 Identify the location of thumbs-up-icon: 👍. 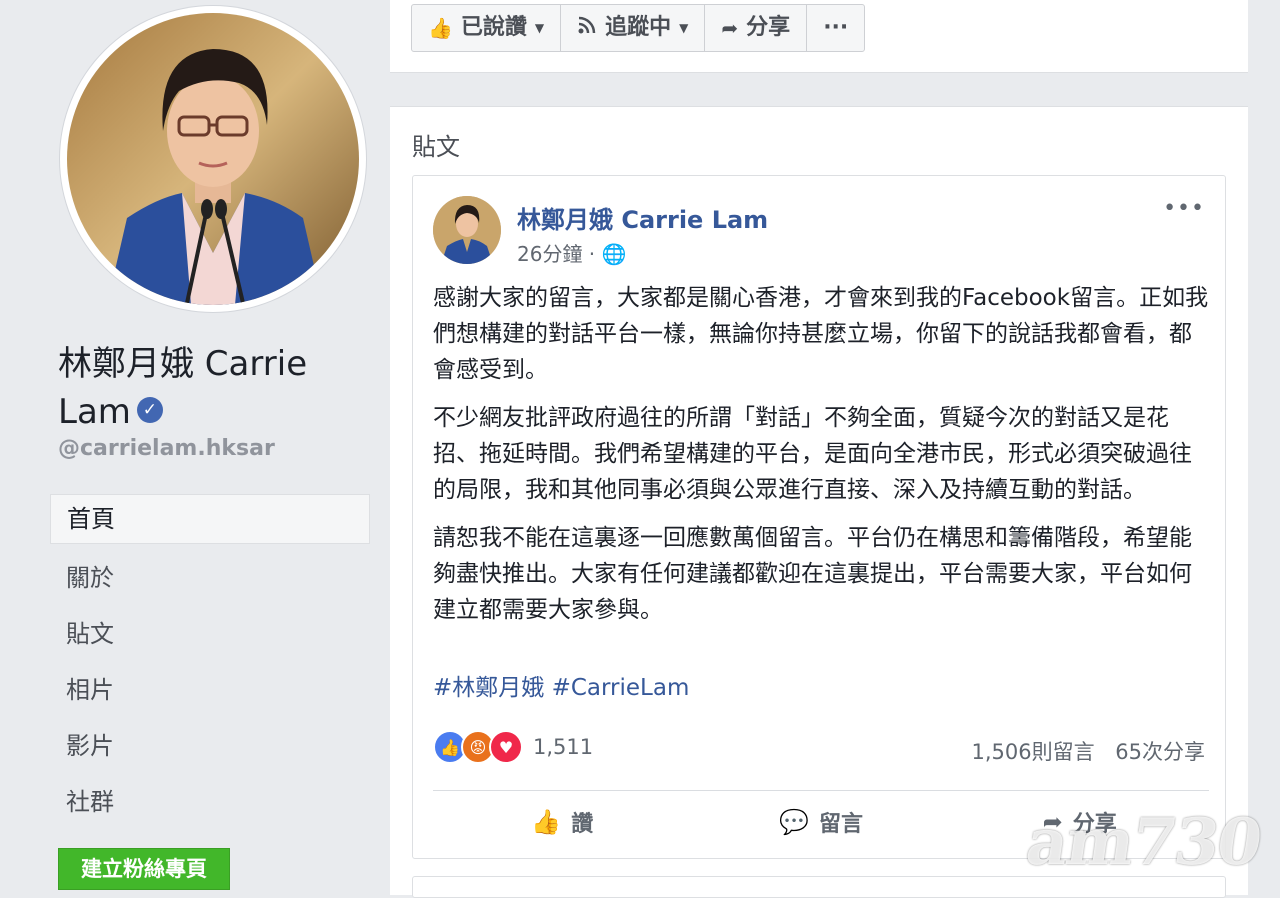
(440, 28).